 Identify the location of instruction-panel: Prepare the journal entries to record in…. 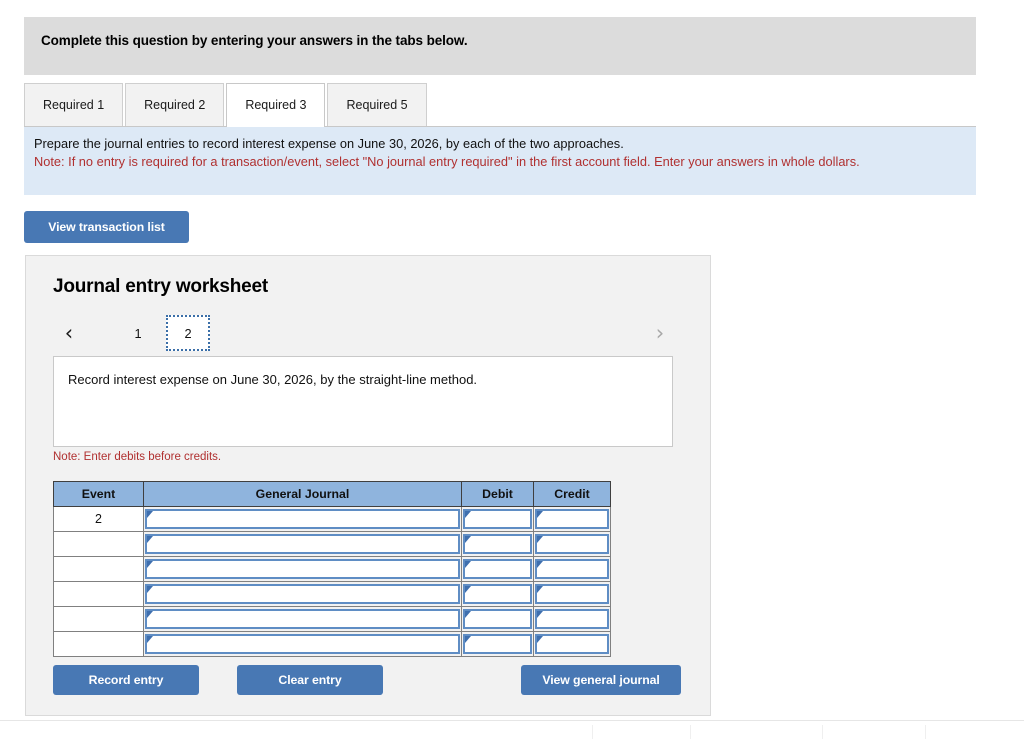
(500, 160).